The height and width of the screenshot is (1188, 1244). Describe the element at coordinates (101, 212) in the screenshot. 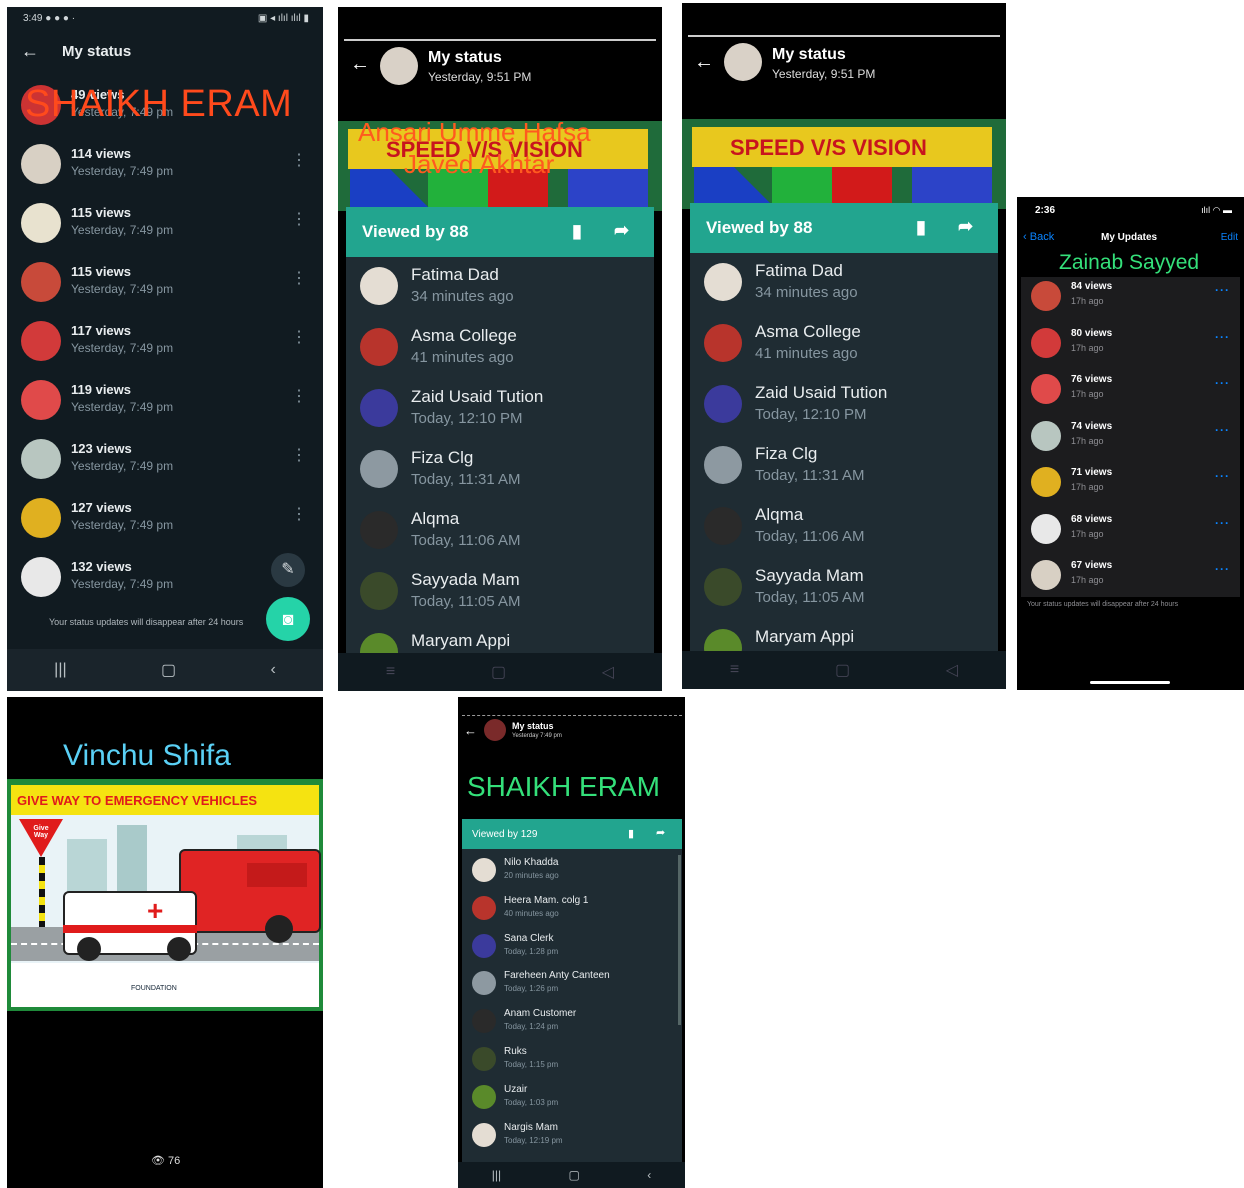

I see `status-views: 115 views` at that location.